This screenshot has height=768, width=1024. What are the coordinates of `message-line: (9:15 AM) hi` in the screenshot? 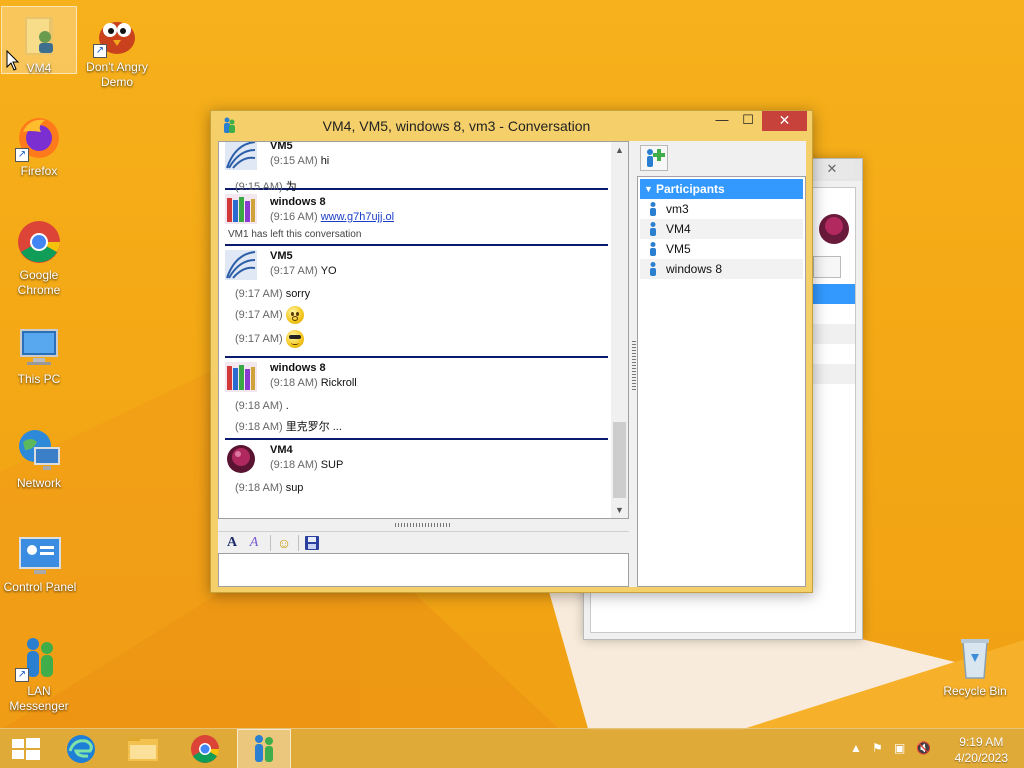 It's located at (439, 161).